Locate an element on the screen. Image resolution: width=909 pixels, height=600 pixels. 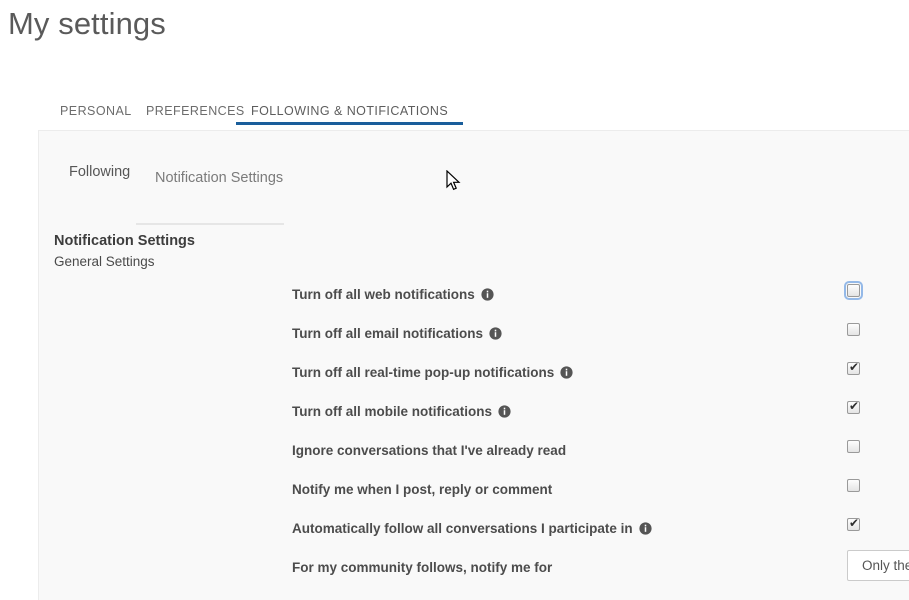
settings-row-label-text: Turn off all mobile notifications is located at coordinates (392, 411).